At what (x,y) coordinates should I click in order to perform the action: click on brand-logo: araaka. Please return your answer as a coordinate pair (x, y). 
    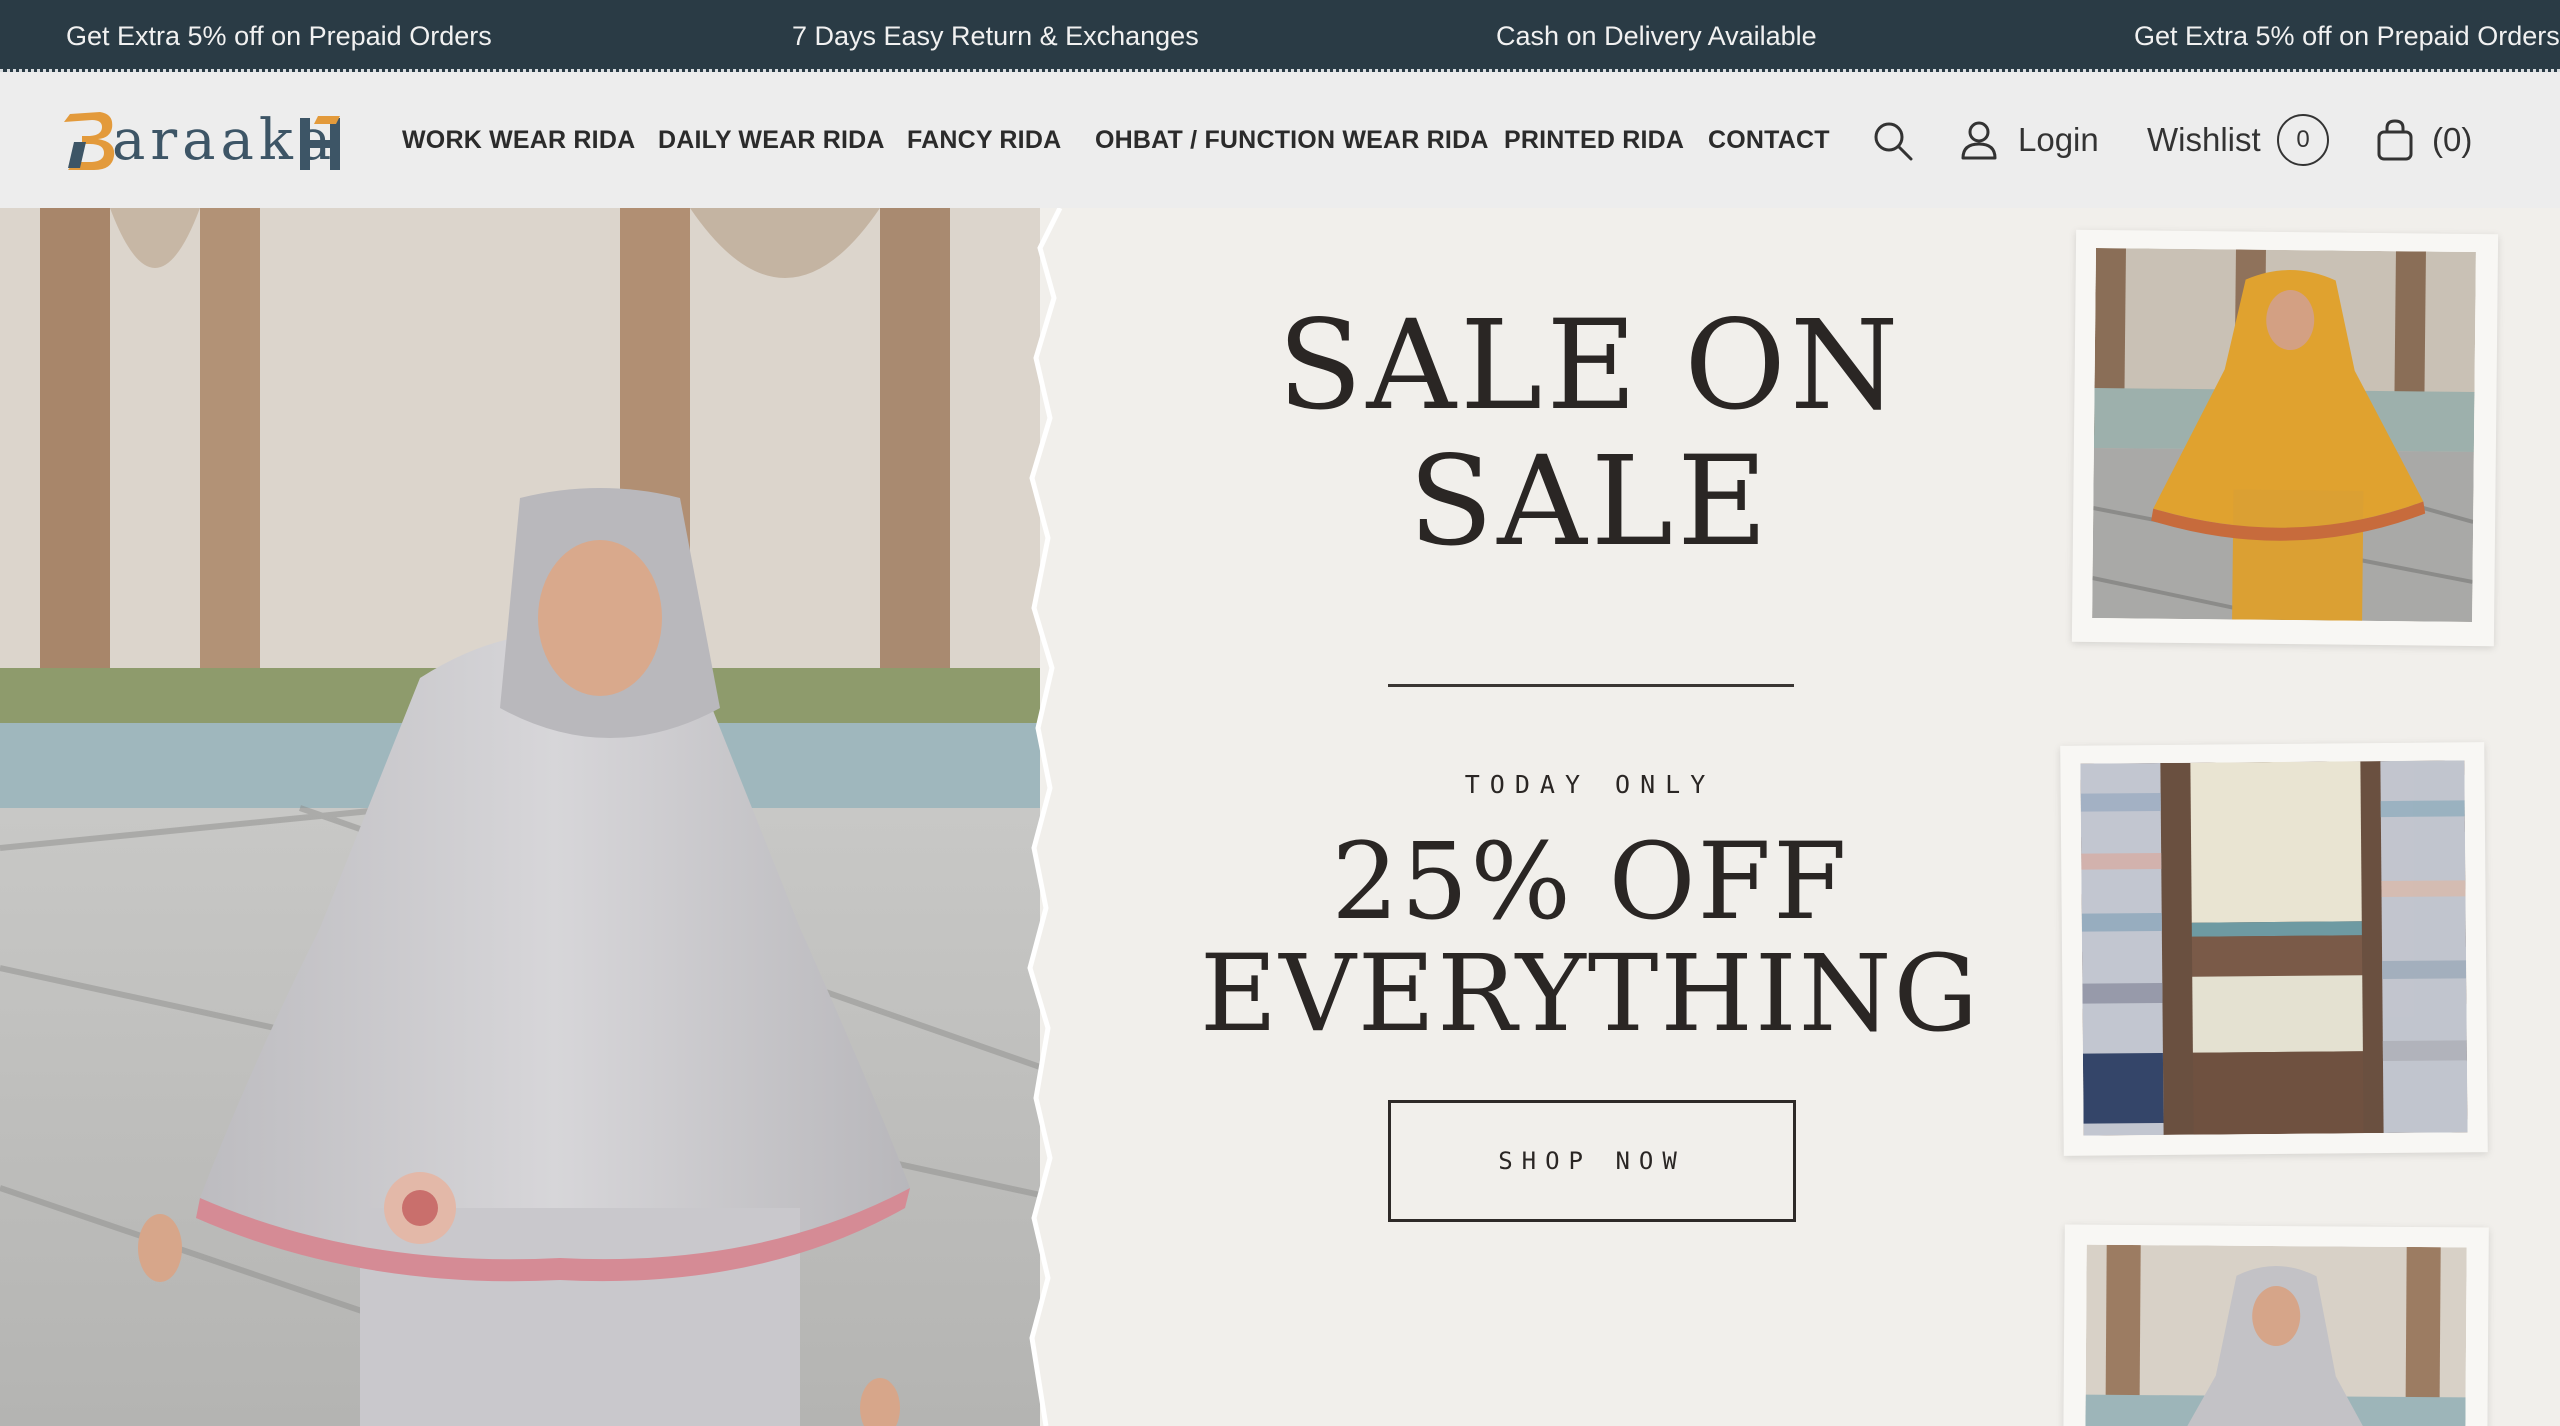
    Looking at the image, I should click on (205, 141).